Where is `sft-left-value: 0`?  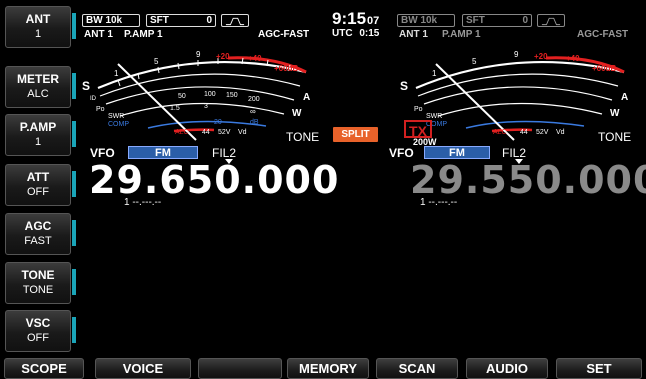
sft-left-value: 0 is located at coordinates (209, 20).